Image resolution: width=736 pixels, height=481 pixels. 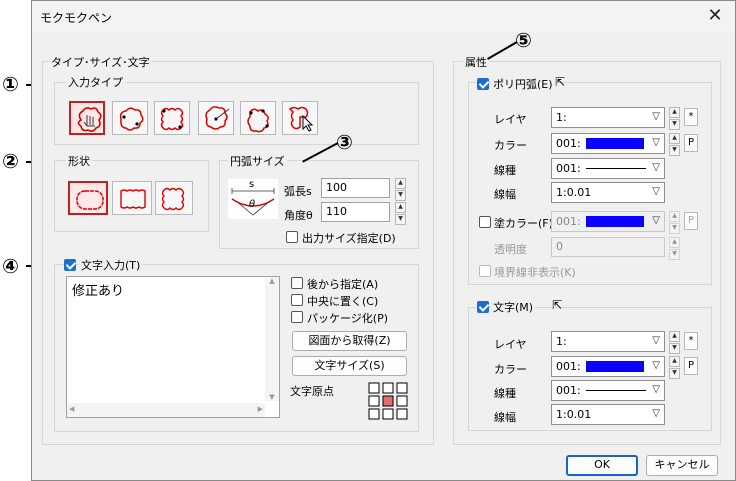 What do you see at coordinates (70, 265) in the screenshot?
I see `text-input-checkbox` at bounding box center [70, 265].